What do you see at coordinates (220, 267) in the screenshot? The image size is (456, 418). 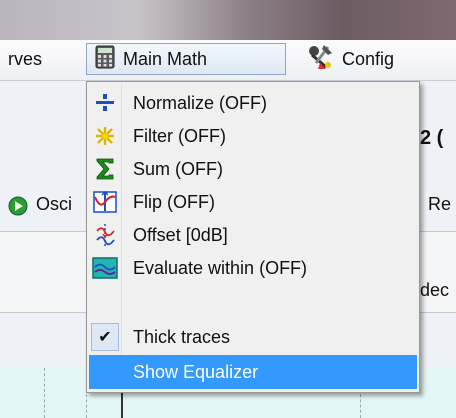 I see `menu-item-evaluate-within-label: Evaluate within (OFF)` at bounding box center [220, 267].